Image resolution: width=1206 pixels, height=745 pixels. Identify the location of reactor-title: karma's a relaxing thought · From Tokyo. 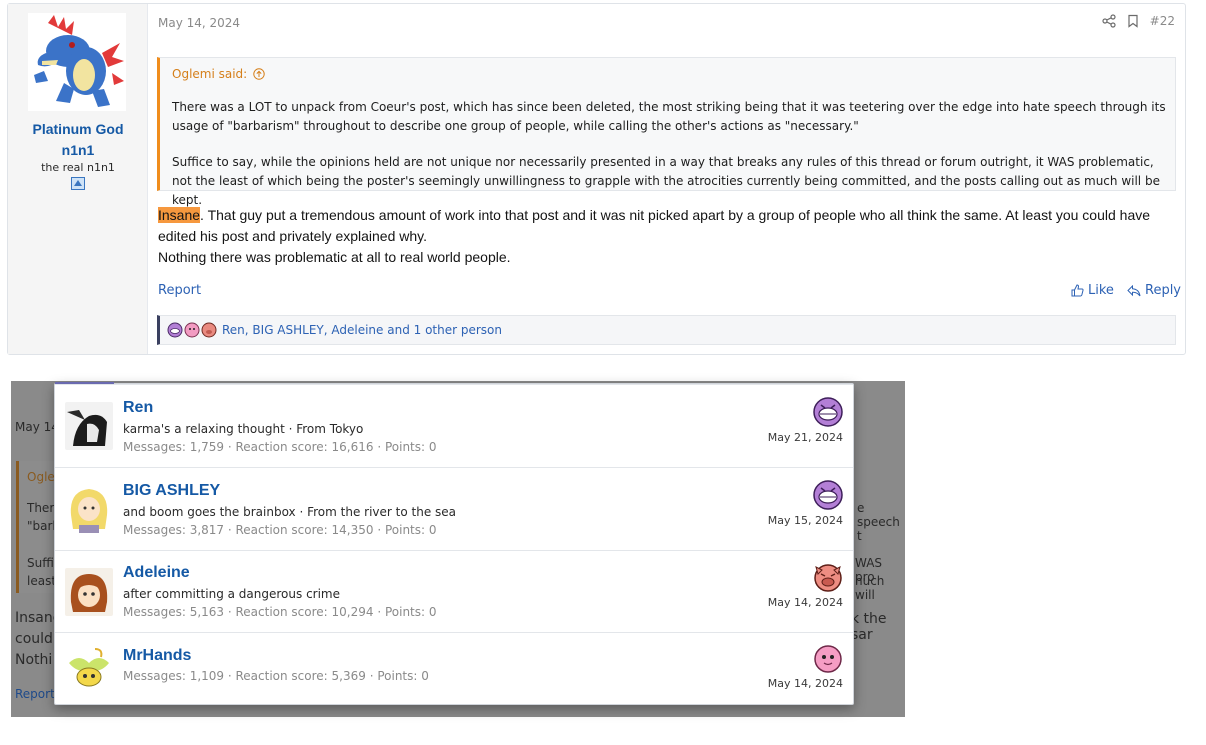
(243, 429).